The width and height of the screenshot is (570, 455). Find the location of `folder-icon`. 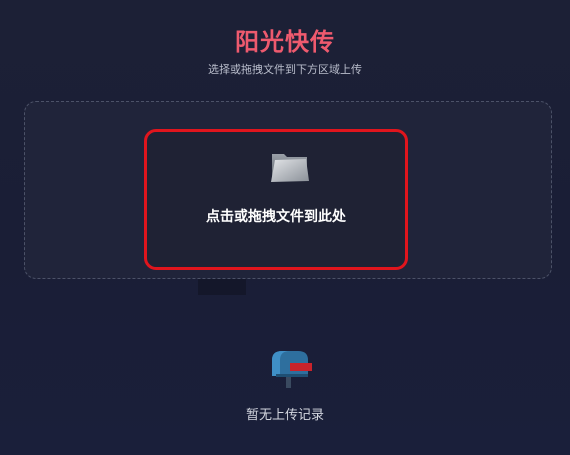

folder-icon is located at coordinates (290, 168).